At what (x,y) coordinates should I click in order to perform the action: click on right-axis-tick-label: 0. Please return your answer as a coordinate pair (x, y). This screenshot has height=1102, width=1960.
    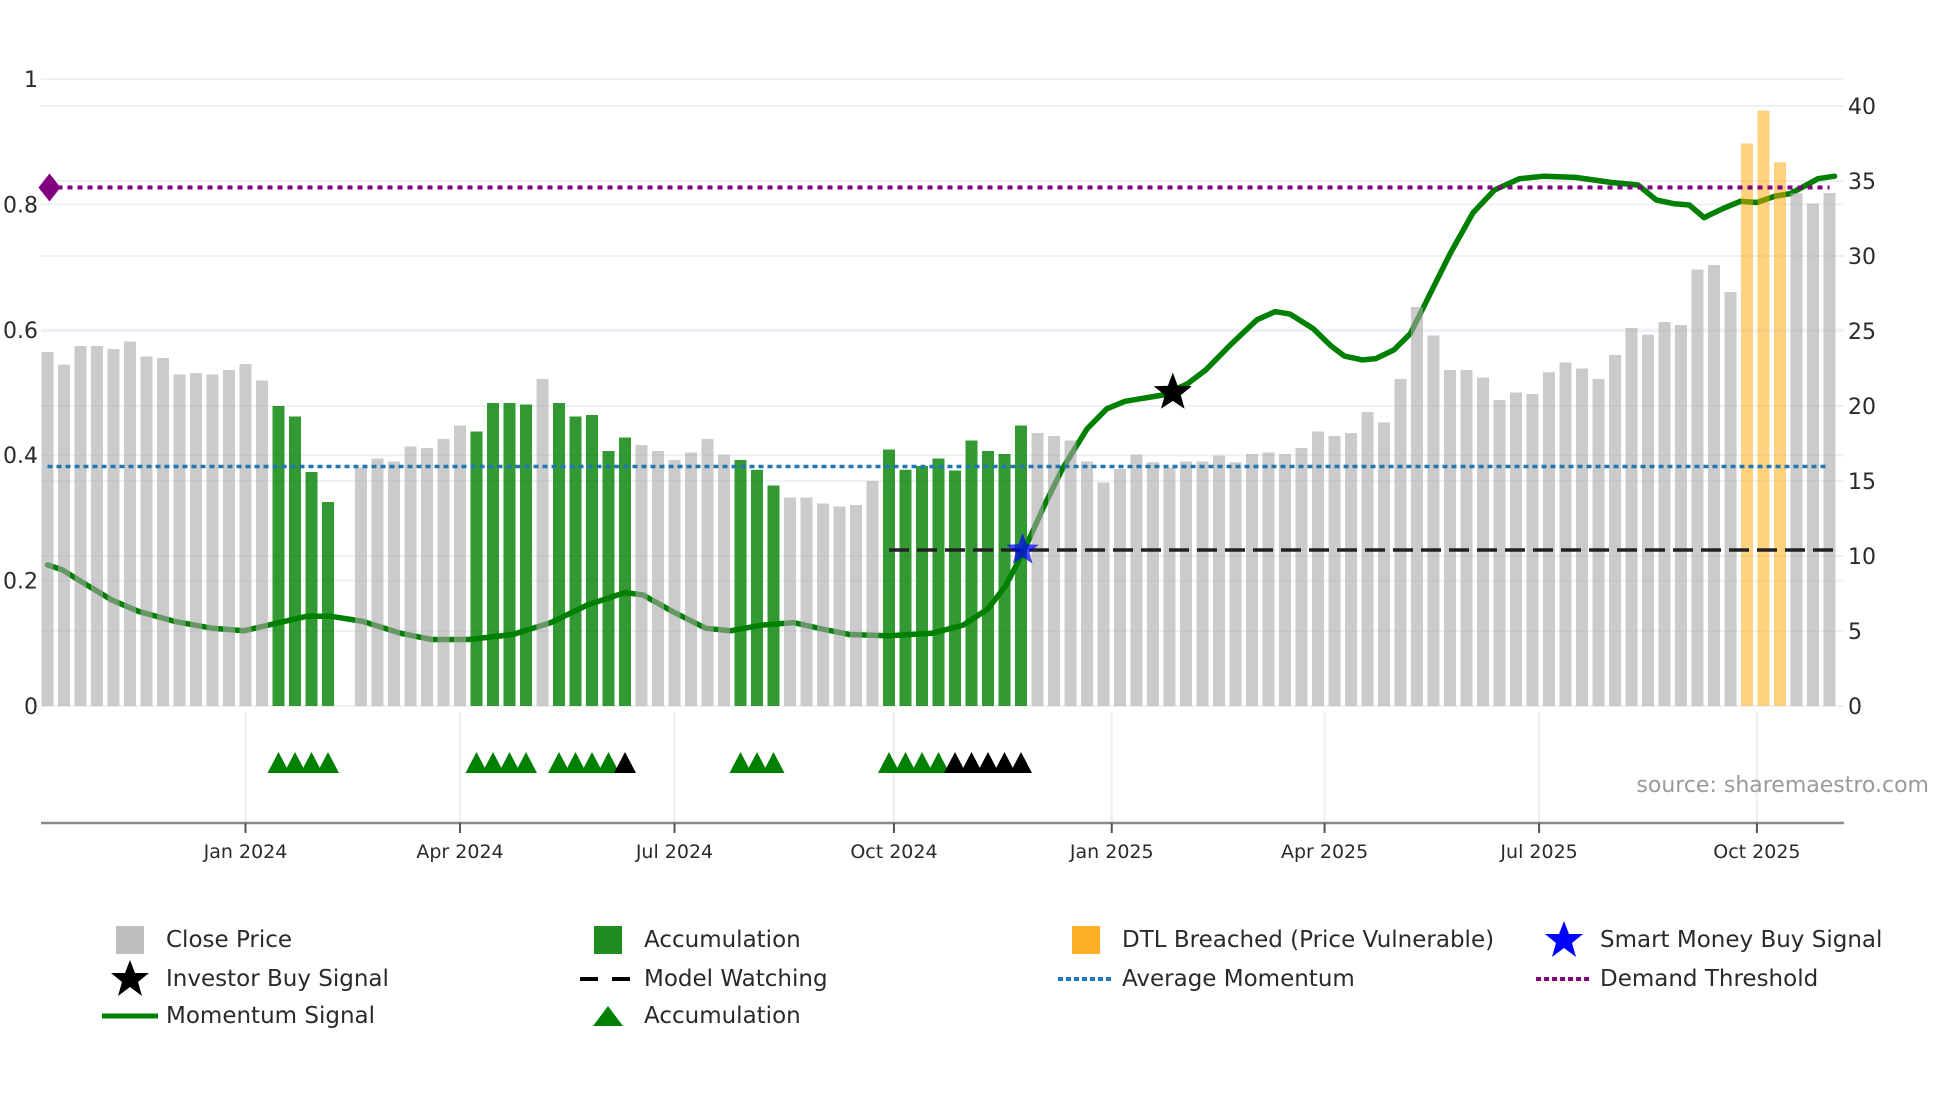
    Looking at the image, I should click on (1855, 707).